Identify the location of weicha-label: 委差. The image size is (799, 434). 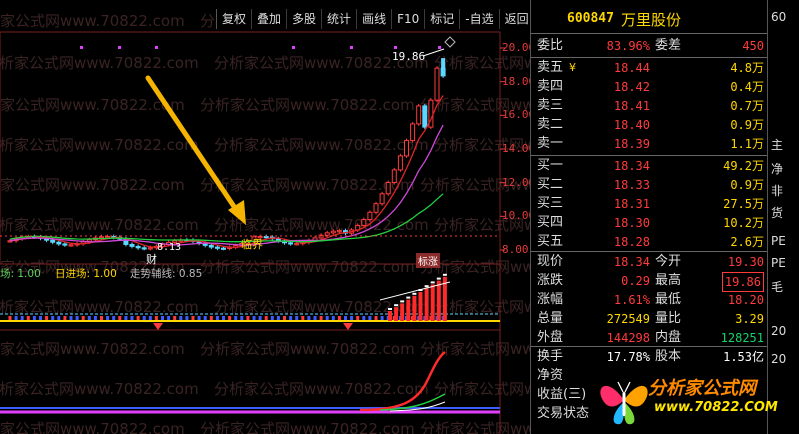
(668, 45).